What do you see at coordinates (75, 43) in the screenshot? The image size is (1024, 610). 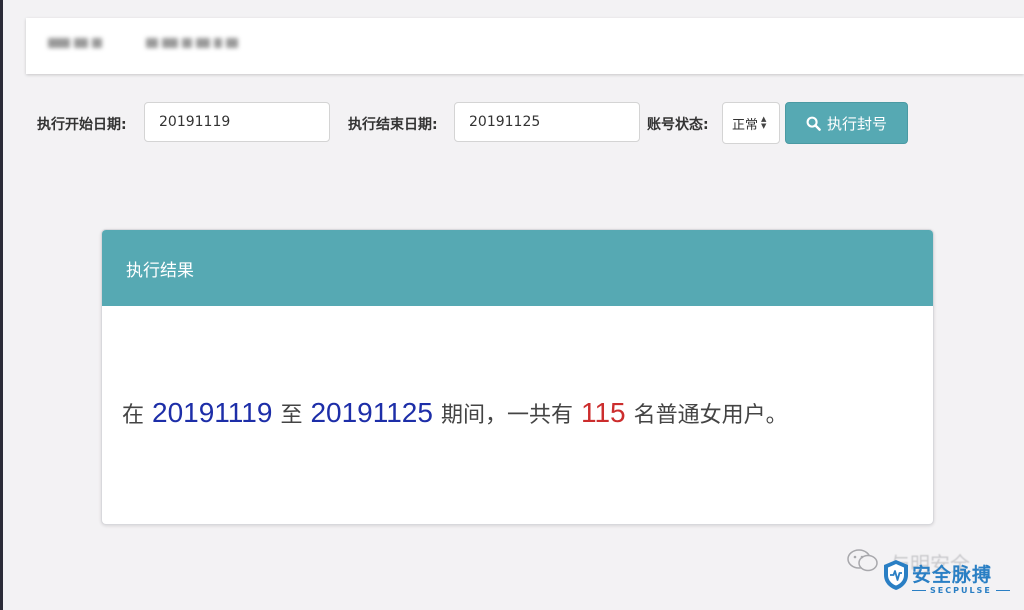 I see `blurred-brand` at bounding box center [75, 43].